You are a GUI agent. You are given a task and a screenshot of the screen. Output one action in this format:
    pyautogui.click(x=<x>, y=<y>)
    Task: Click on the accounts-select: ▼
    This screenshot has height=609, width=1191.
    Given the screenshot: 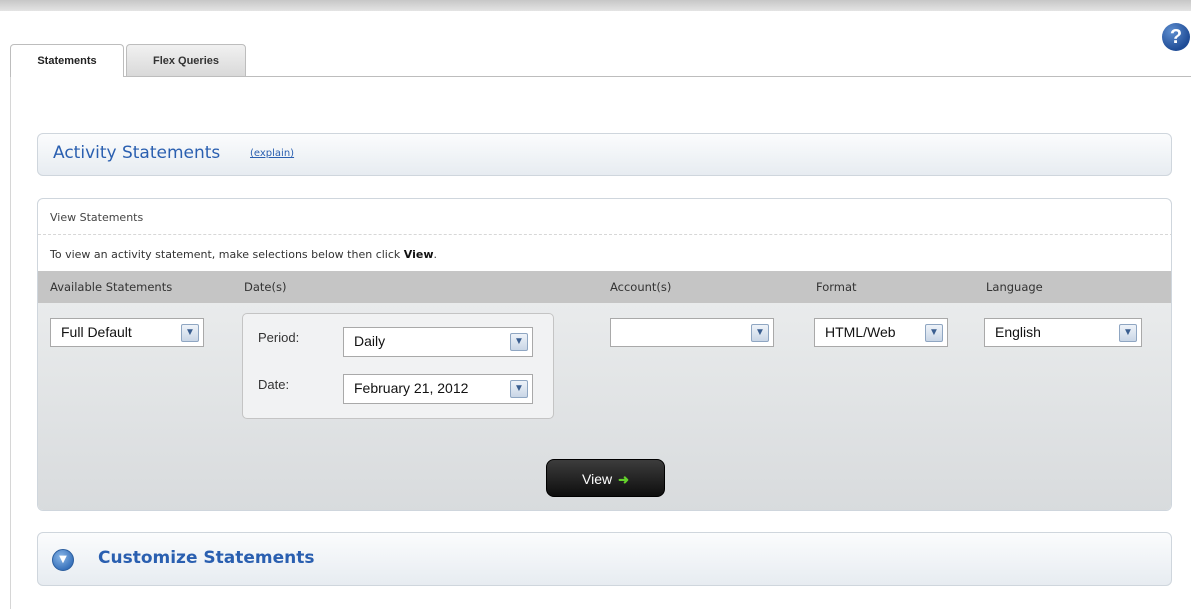 What is the action you would take?
    pyautogui.click(x=692, y=332)
    